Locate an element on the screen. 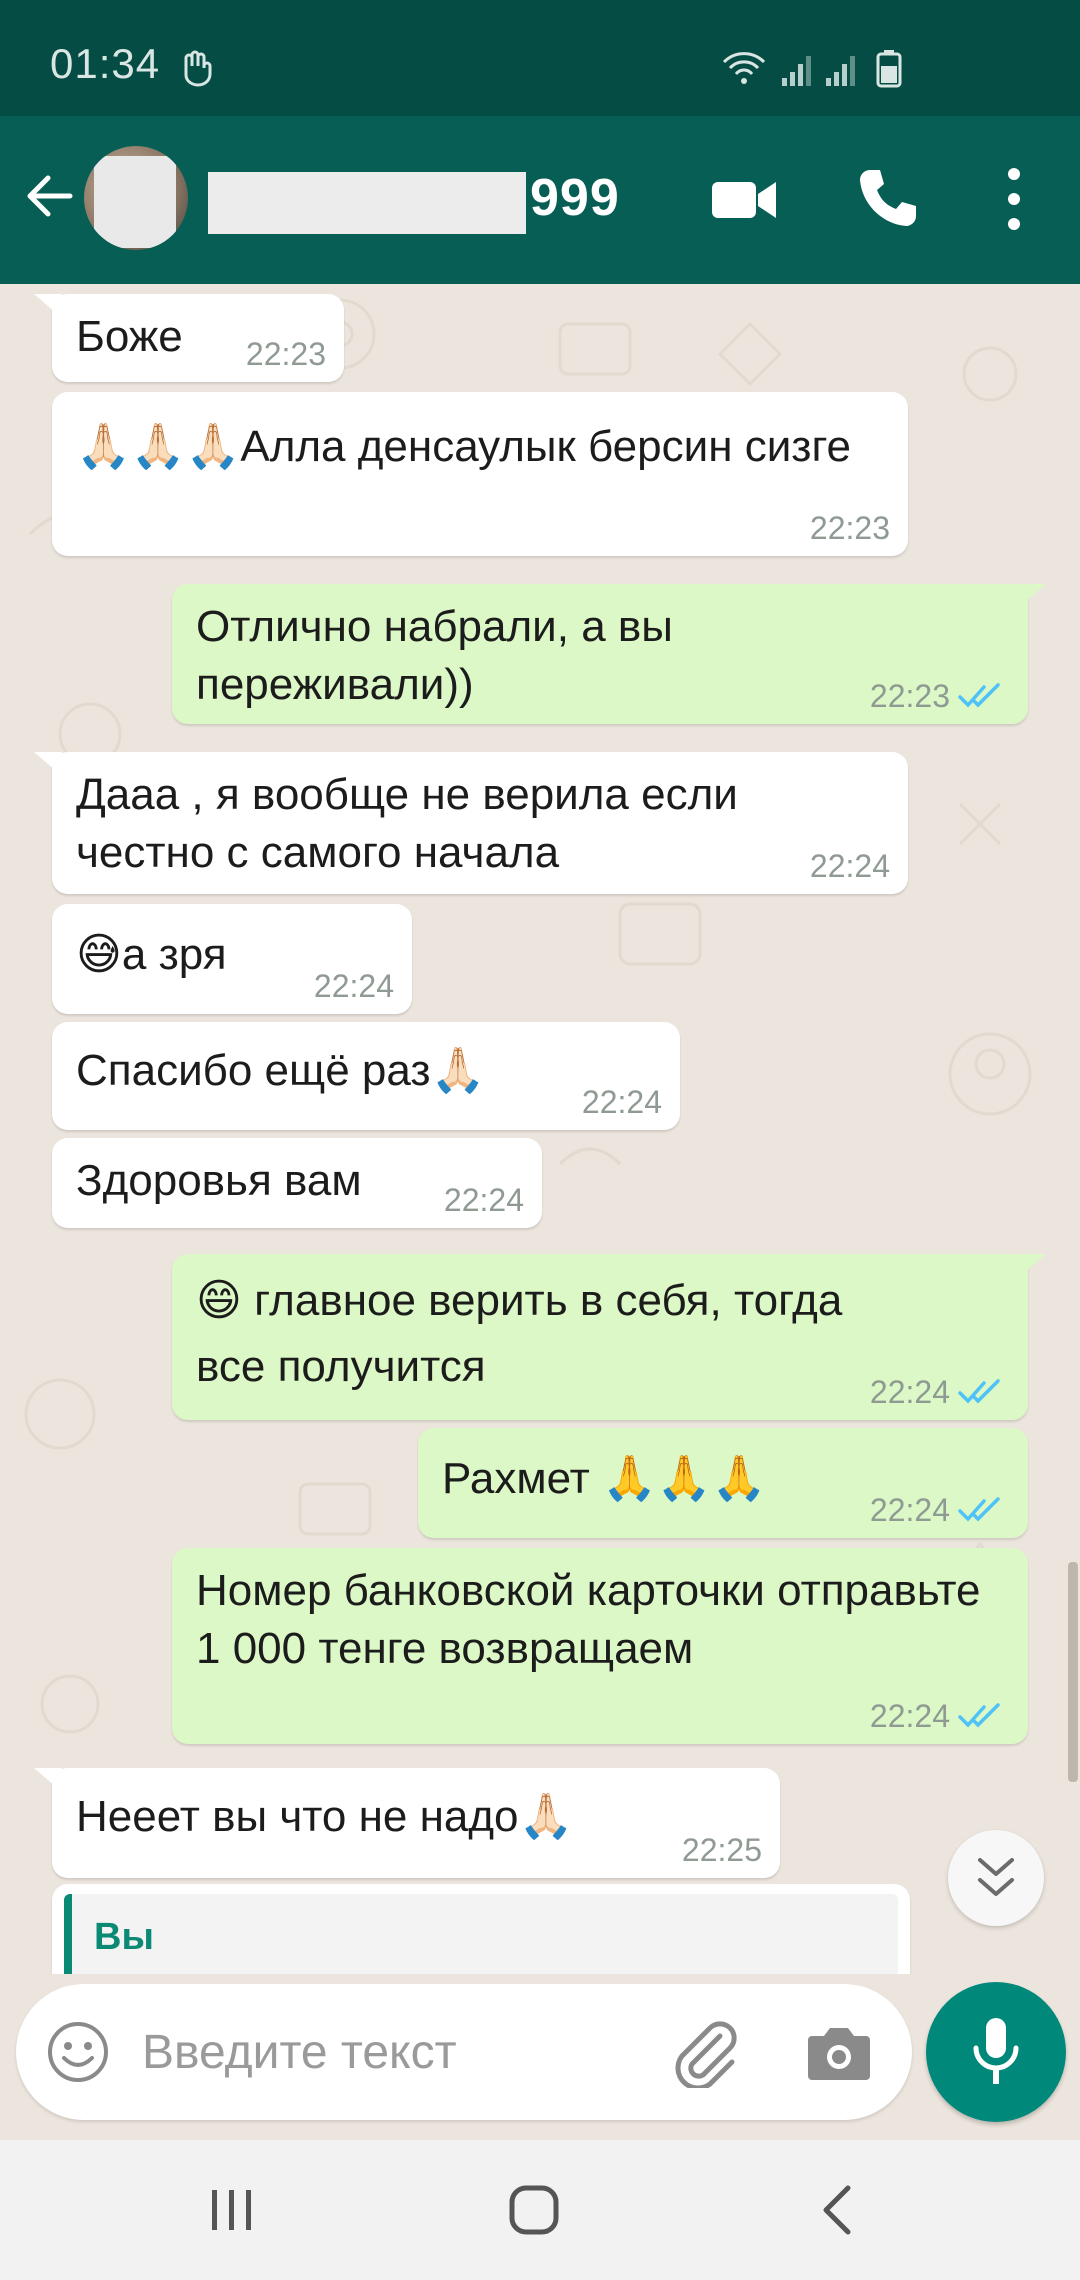 Image resolution: width=1080 pixels, height=2280 pixels. message-incoming: 🙏🏻🙏🏻🙏🏻Алла денсаулык берсин сизге 22:23 is located at coordinates (480, 474).